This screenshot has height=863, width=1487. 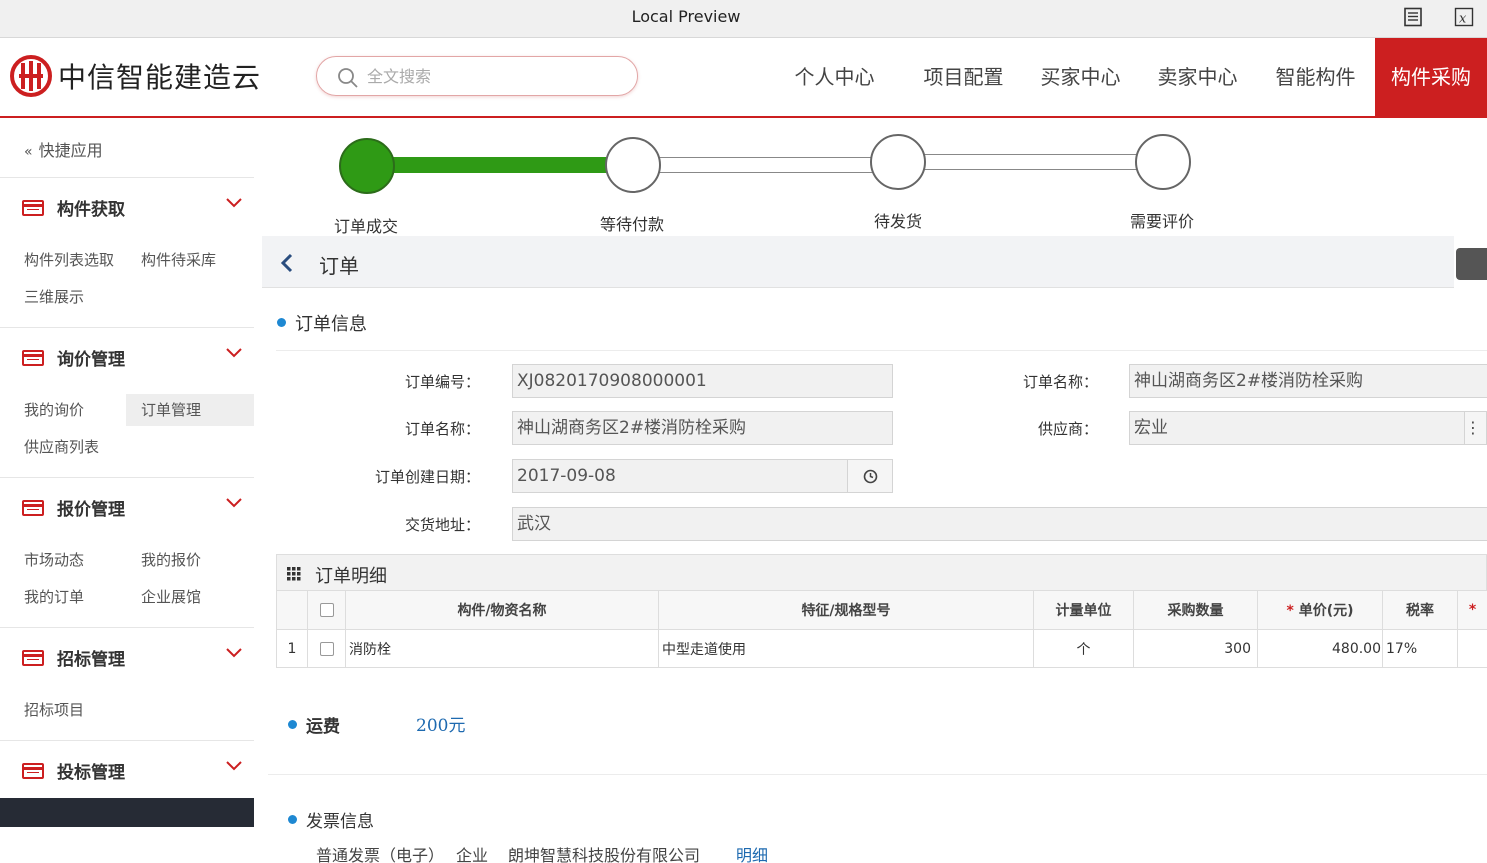 I want to click on formula-icon: x, so click(x=1464, y=17).